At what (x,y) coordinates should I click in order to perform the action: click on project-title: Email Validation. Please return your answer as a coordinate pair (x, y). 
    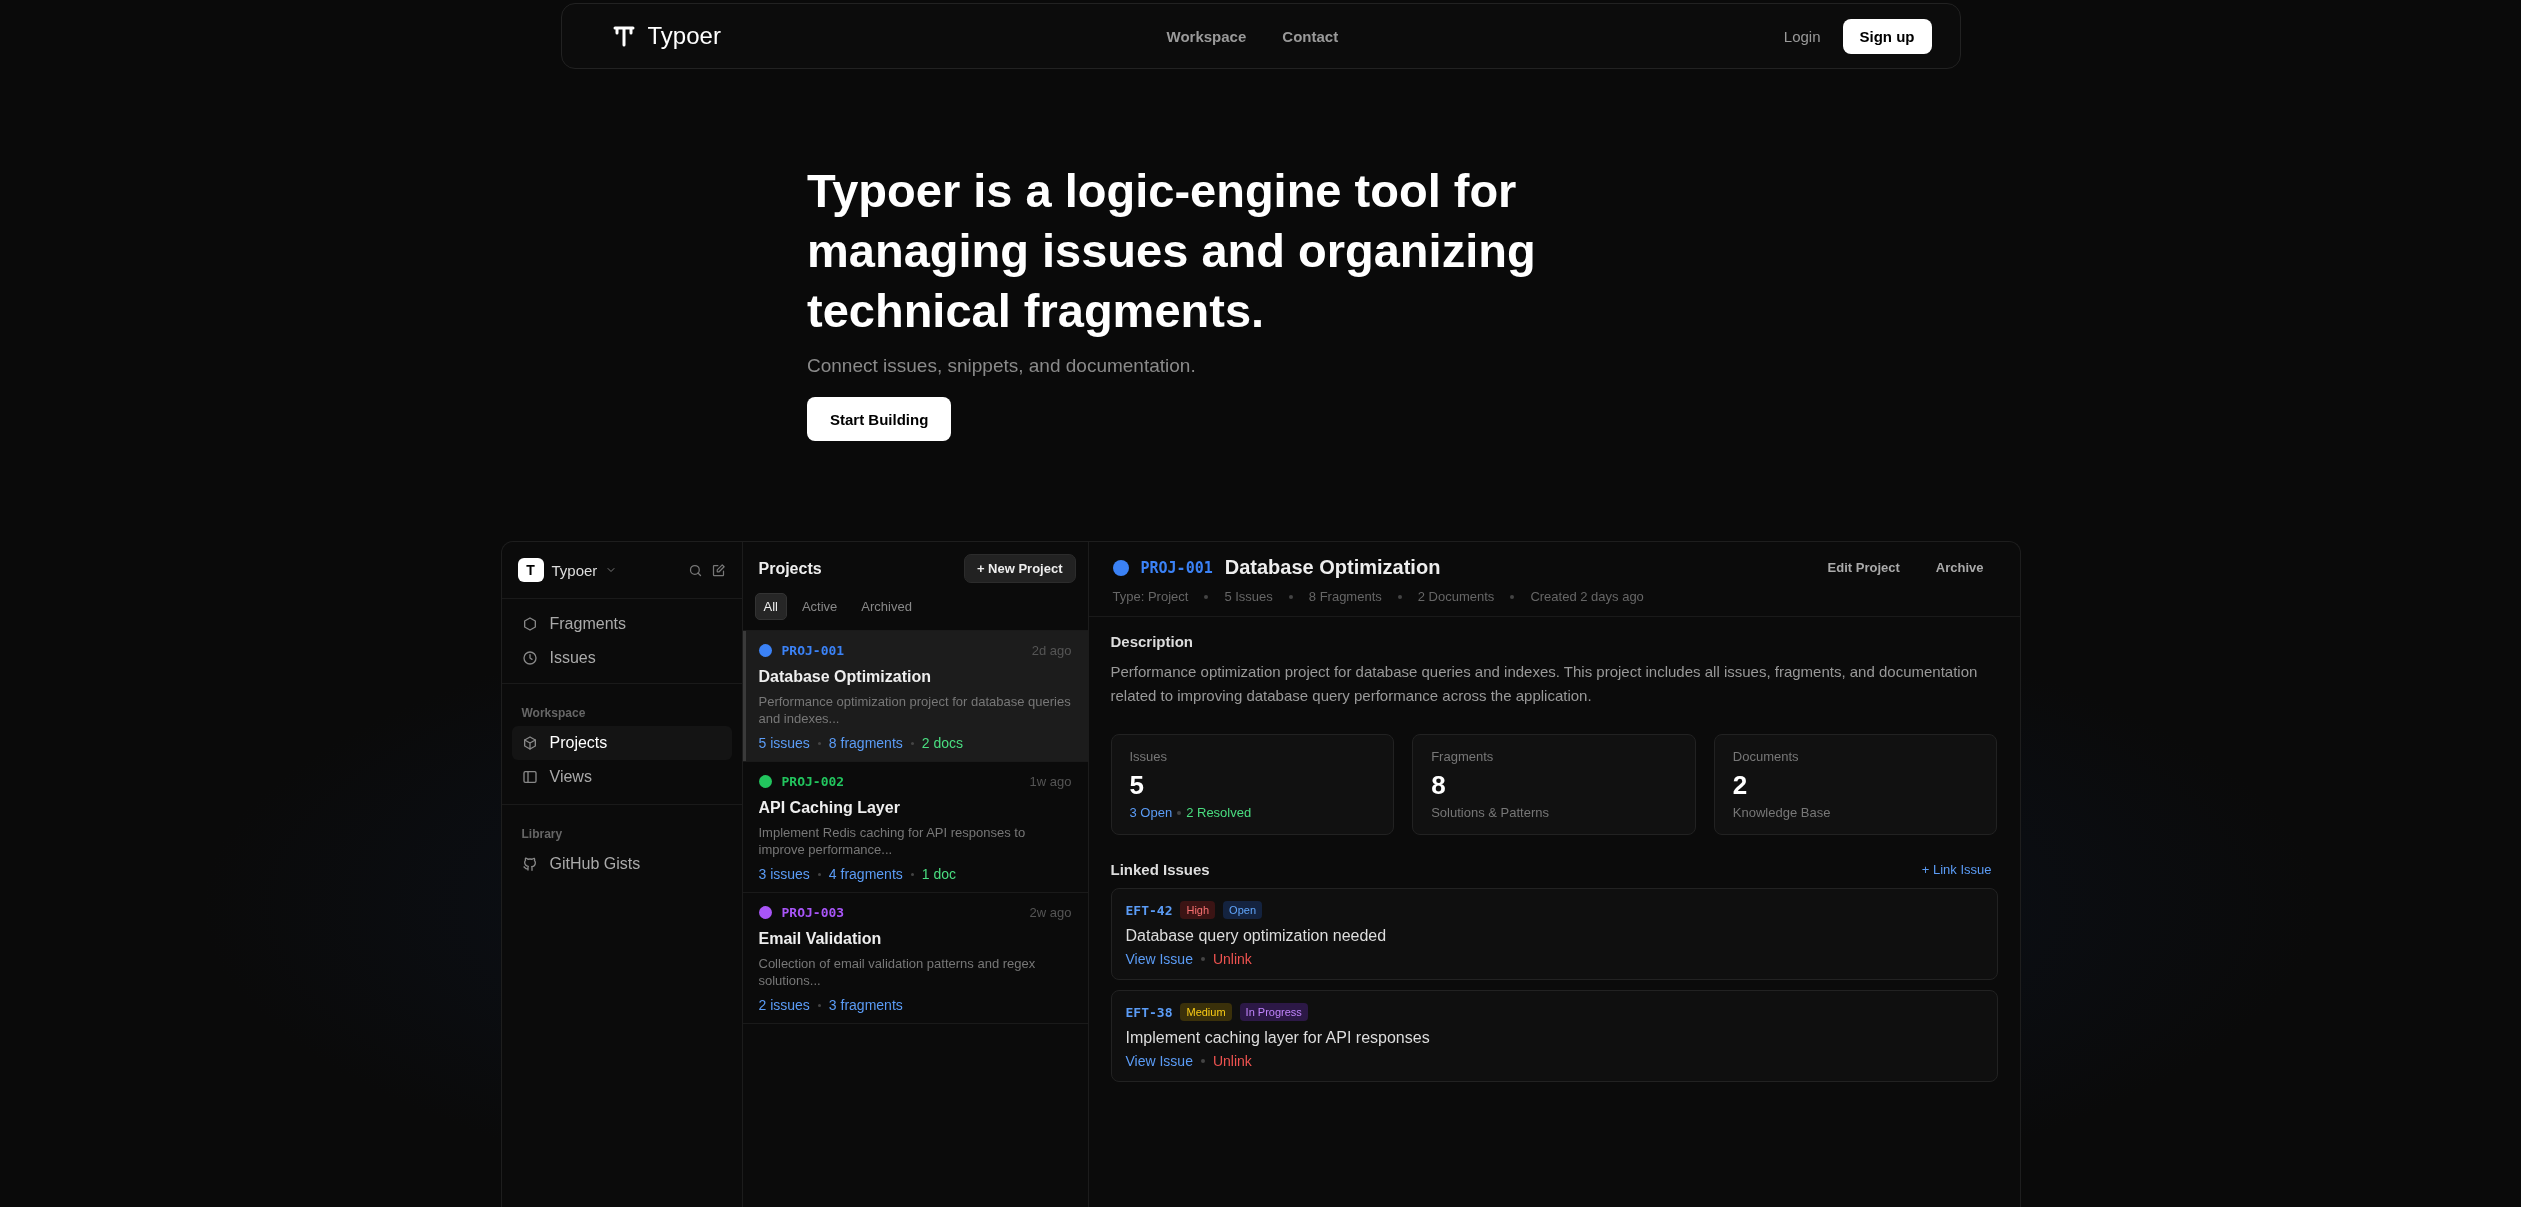
    Looking at the image, I should click on (820, 939).